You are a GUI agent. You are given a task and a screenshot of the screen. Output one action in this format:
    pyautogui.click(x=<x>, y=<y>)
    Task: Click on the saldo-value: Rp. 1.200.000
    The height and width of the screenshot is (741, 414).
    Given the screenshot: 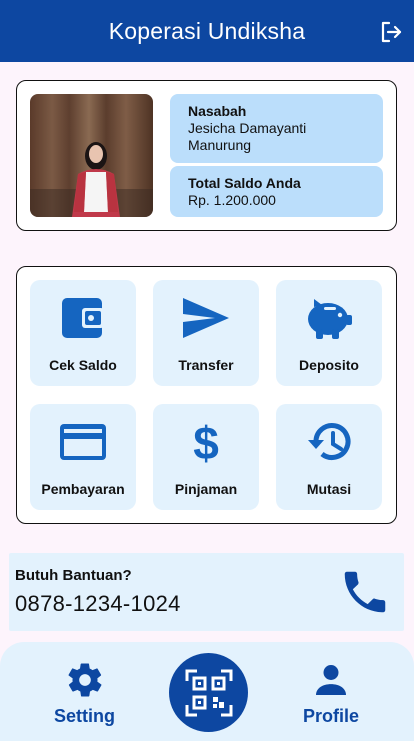 What is the action you would take?
    pyautogui.click(x=232, y=200)
    